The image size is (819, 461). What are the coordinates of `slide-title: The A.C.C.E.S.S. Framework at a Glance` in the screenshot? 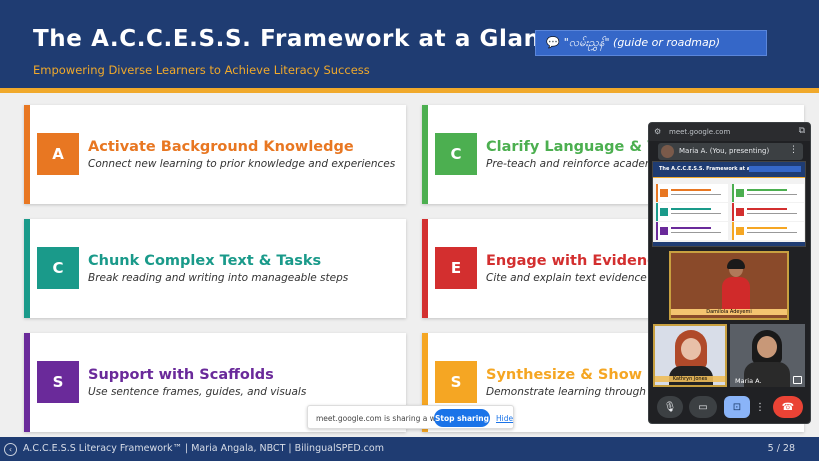 It's located at (302, 39).